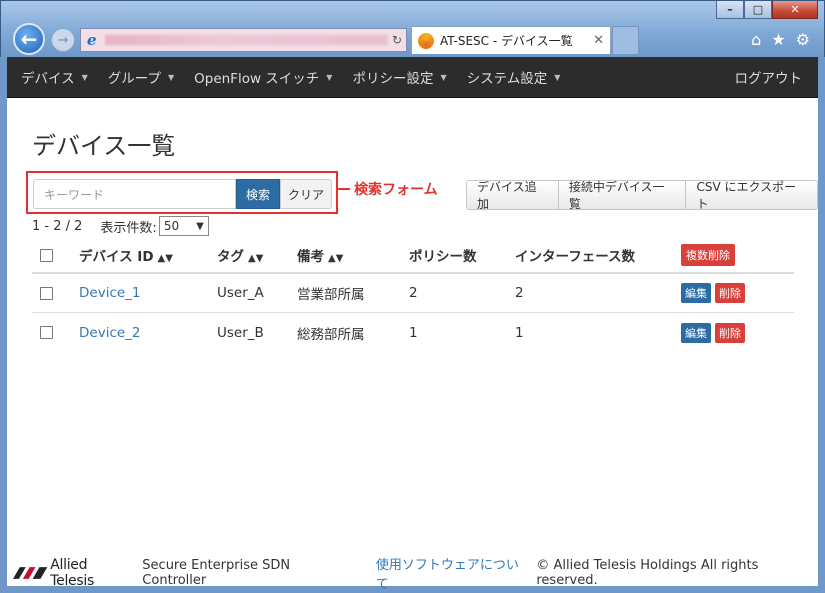  What do you see at coordinates (171, 226) in the screenshot?
I see `per-page-value: 50` at bounding box center [171, 226].